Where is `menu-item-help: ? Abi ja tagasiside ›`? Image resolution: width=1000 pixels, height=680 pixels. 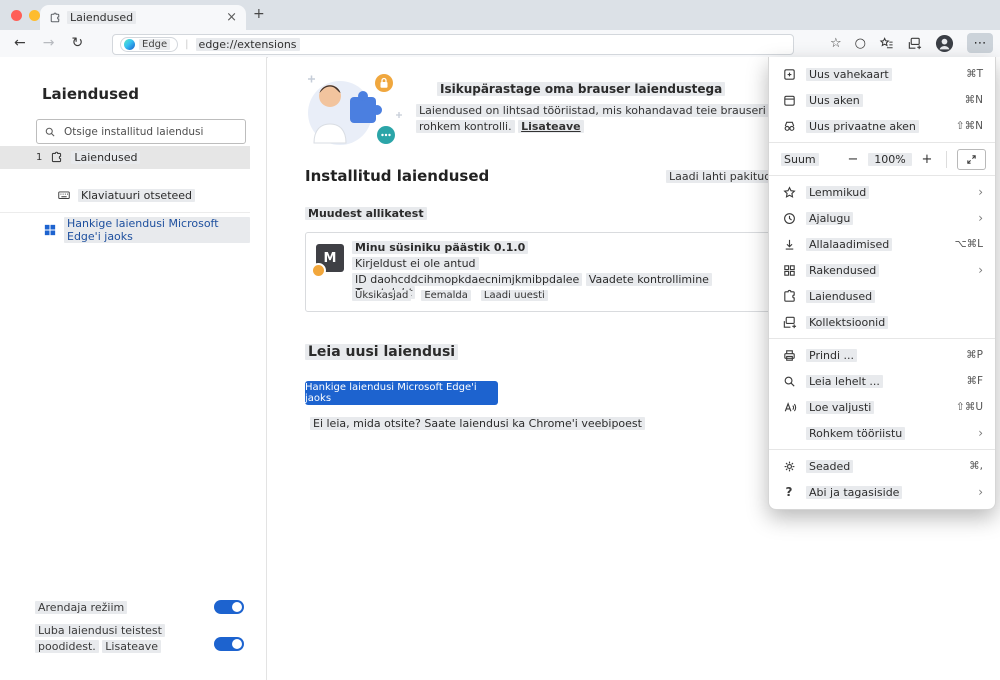 menu-item-help: ? Abi ja tagasiside › is located at coordinates (882, 492).